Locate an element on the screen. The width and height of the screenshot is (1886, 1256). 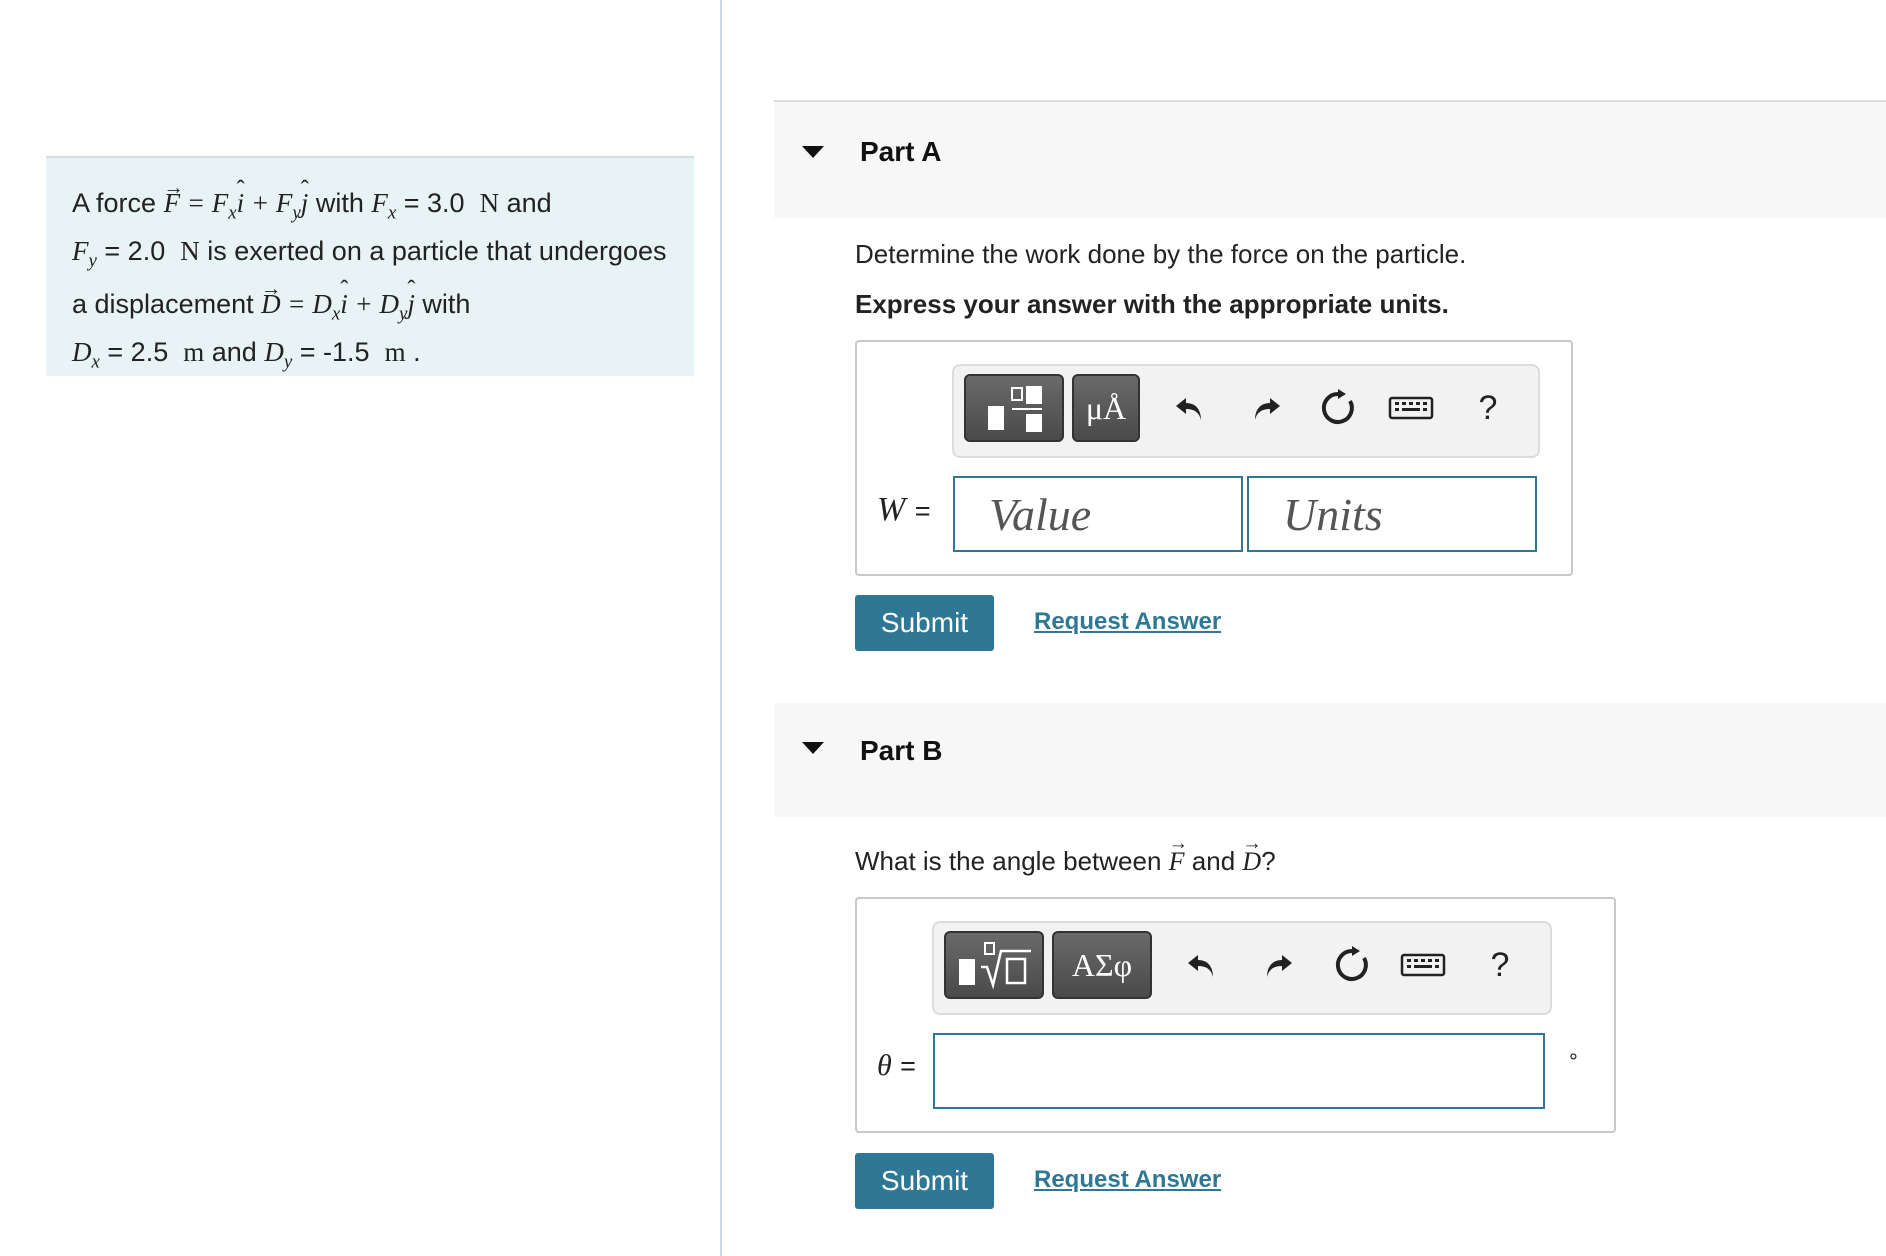
template-icon is located at coordinates (1015, 409).